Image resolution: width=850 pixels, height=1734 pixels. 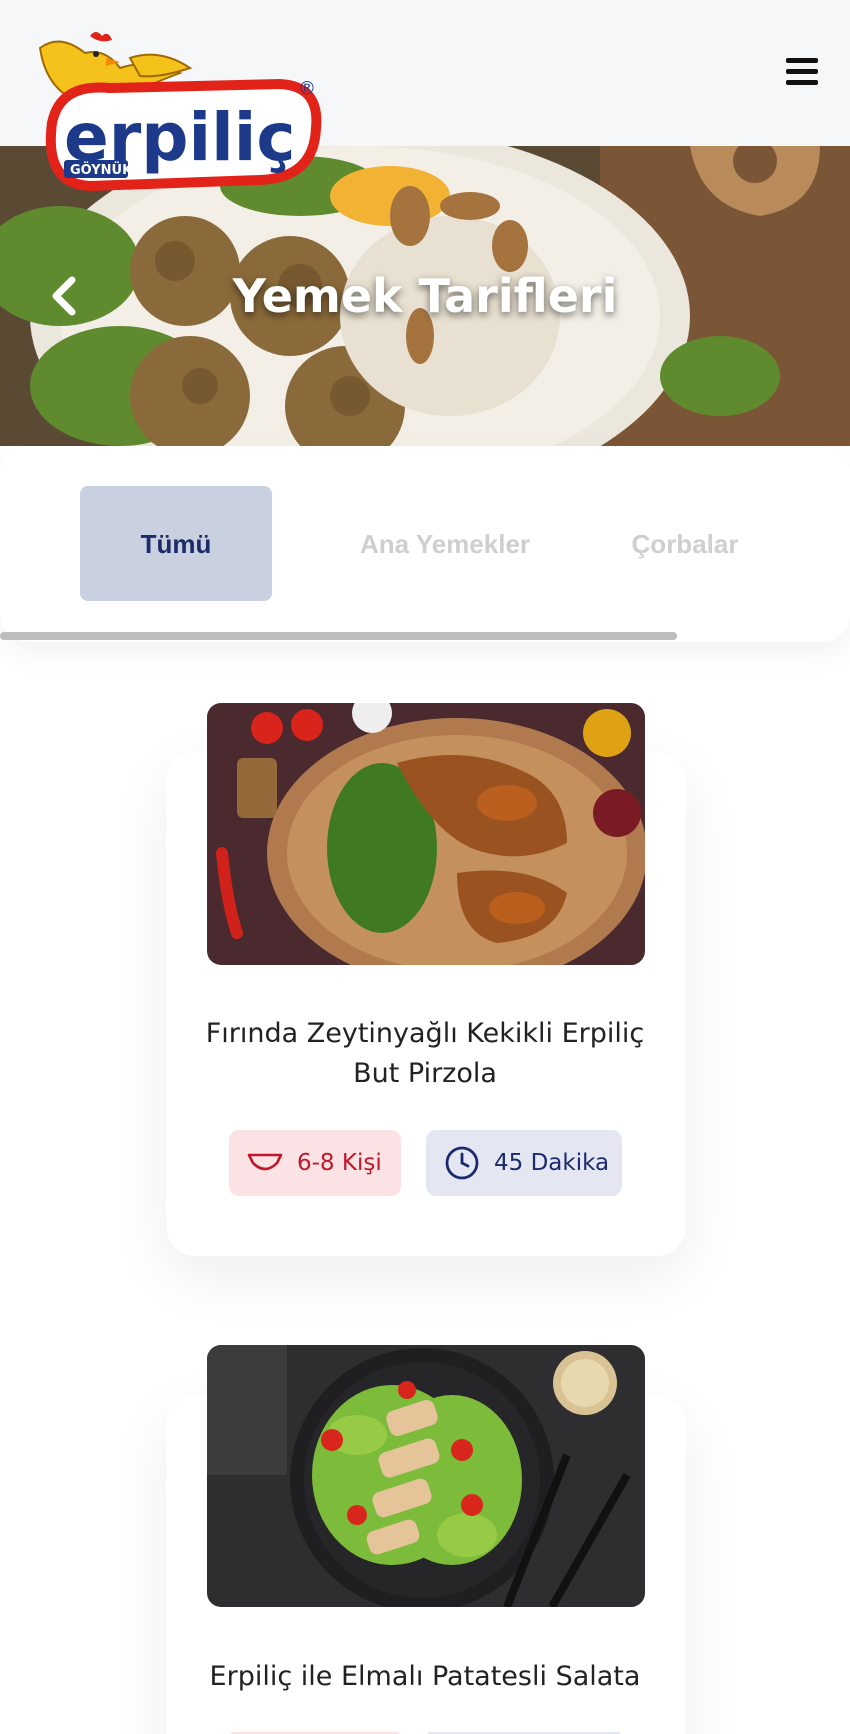 I want to click on tab-all: Tümü, so click(x=176, y=543).